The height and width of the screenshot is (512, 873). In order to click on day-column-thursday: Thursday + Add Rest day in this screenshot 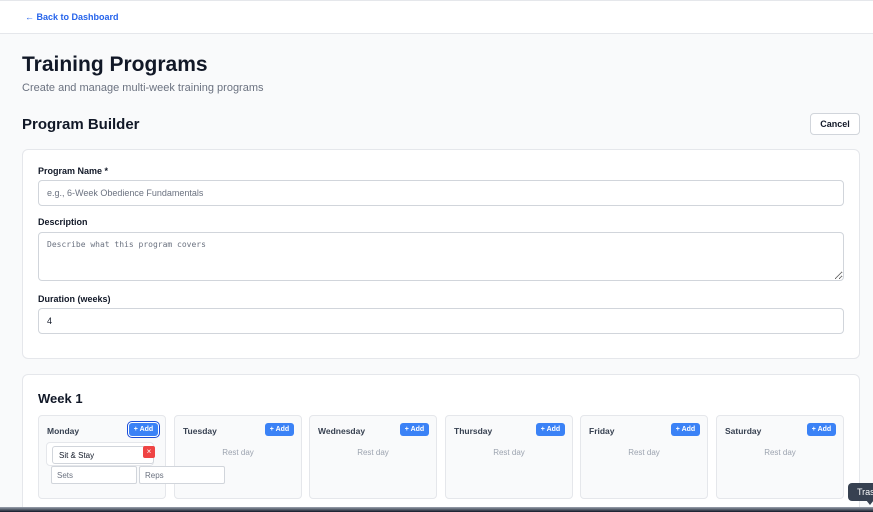, I will do `click(509, 457)`.